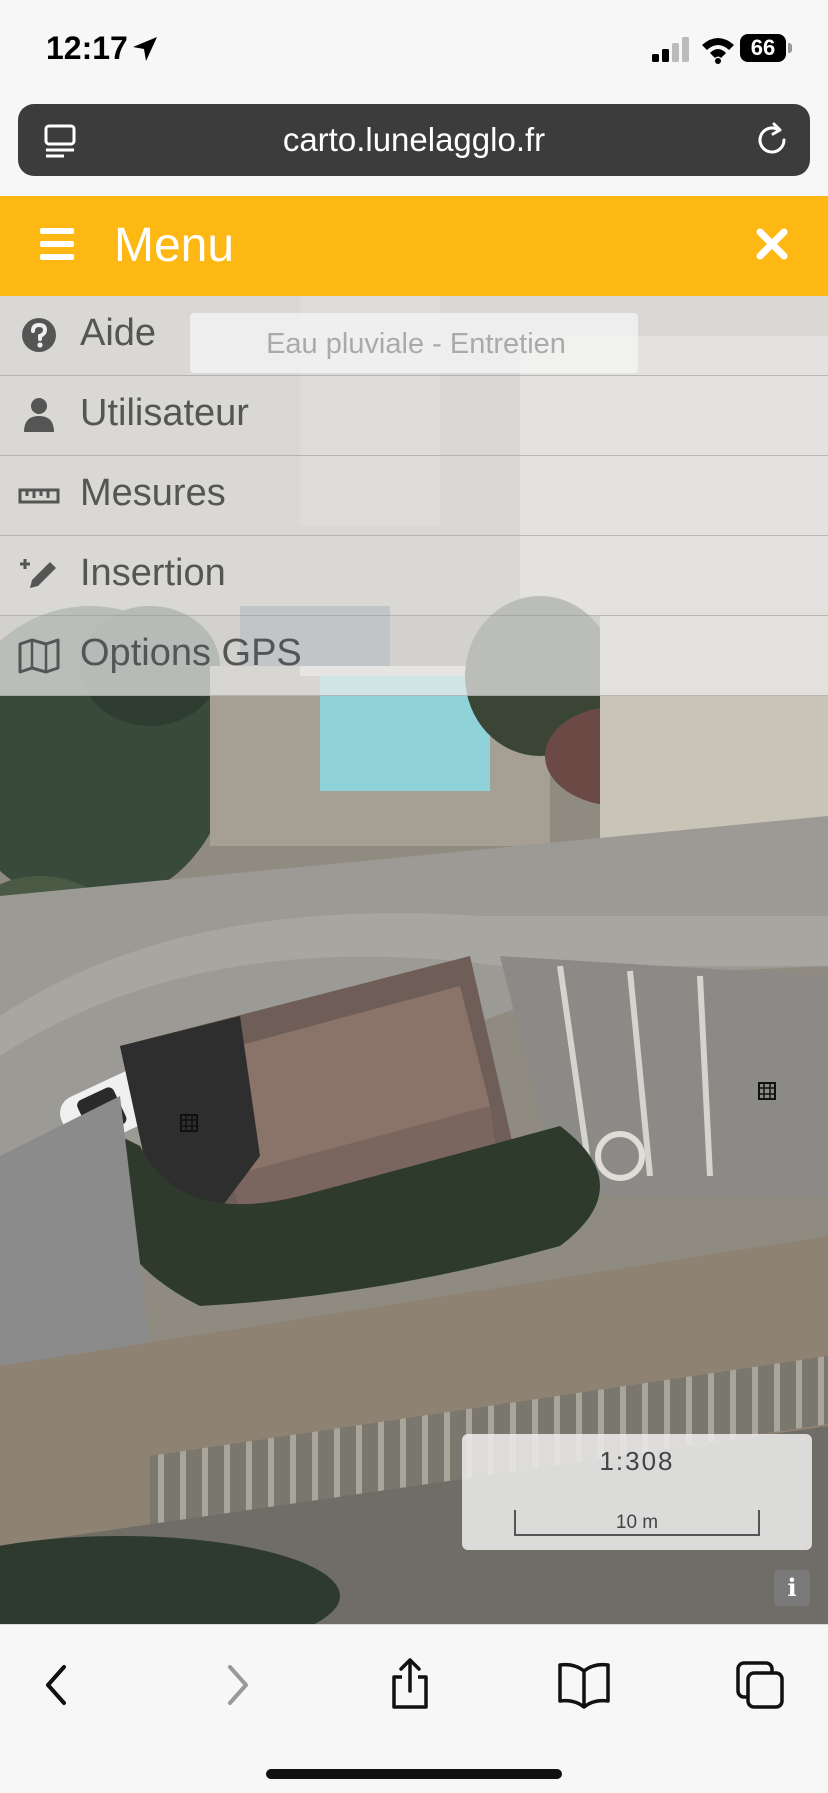  What do you see at coordinates (670, 49) in the screenshot?
I see `cellular-signal-icon` at bounding box center [670, 49].